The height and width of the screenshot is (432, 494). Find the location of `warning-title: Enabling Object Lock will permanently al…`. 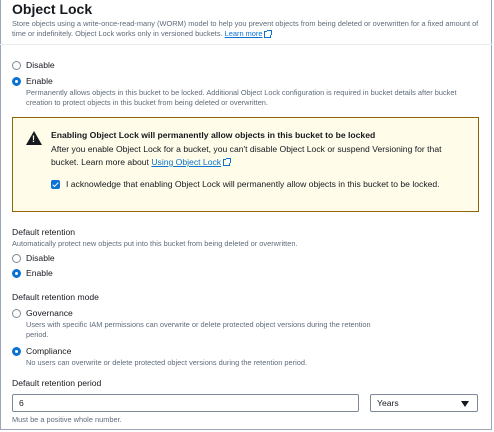

warning-title: Enabling Object Lock will permanently al… is located at coordinates (213, 135).